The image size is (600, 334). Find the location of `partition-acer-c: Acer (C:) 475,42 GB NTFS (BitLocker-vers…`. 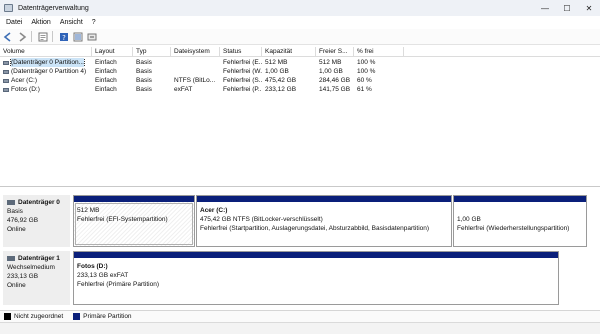

partition-acer-c: Acer (C:) 475,42 GB NTFS (BitLocker-vers… is located at coordinates (324, 221).